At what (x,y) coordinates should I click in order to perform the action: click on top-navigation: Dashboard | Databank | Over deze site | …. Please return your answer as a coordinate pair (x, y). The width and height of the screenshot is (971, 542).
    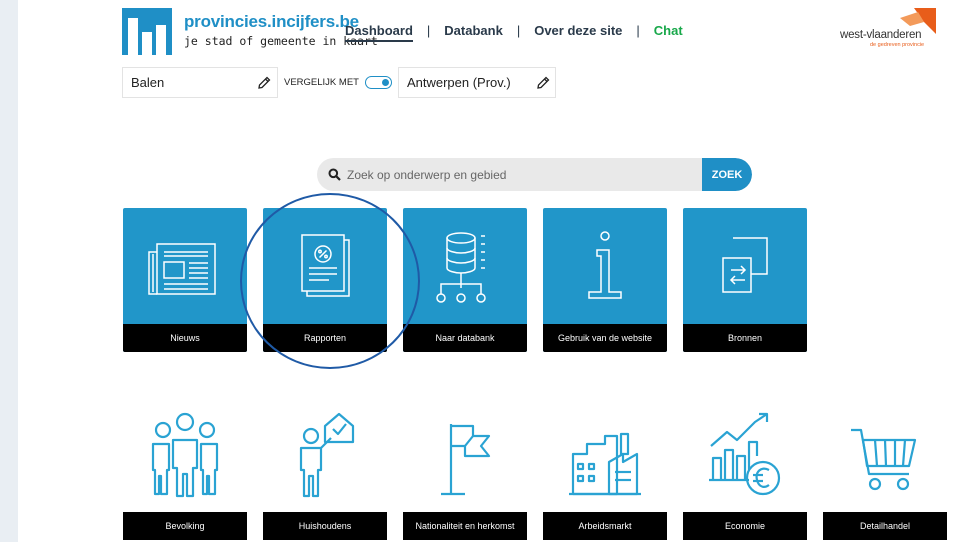
    Looking at the image, I should click on (514, 31).